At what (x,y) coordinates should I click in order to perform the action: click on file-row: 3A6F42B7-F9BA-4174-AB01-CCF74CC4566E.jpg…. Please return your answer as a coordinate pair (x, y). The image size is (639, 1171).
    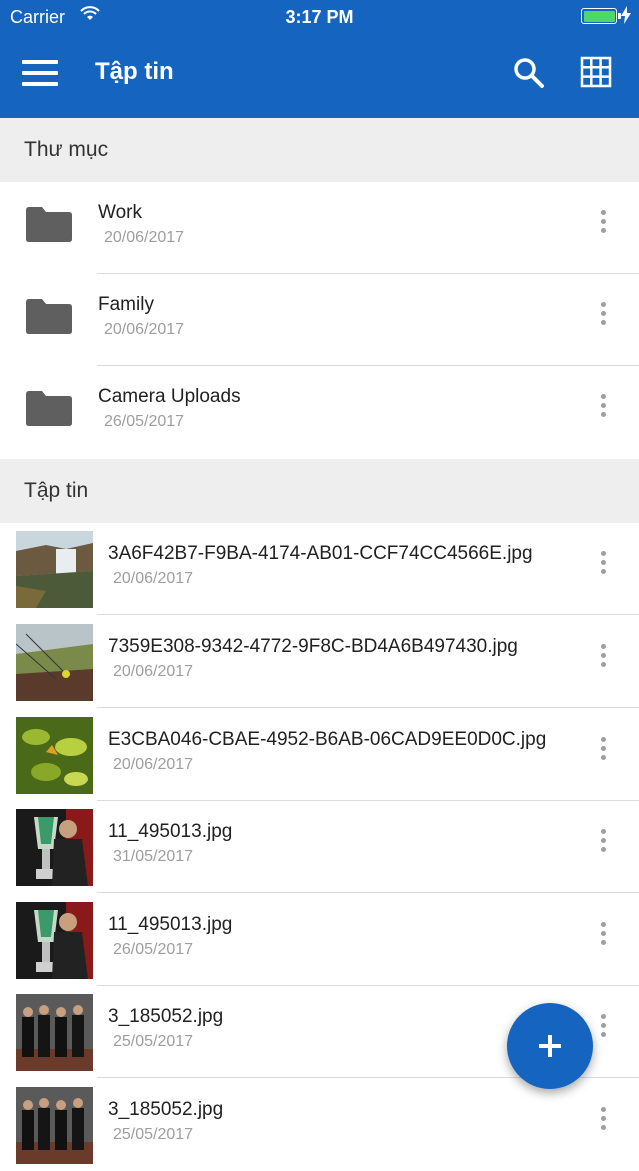
    Looking at the image, I should click on (319, 569).